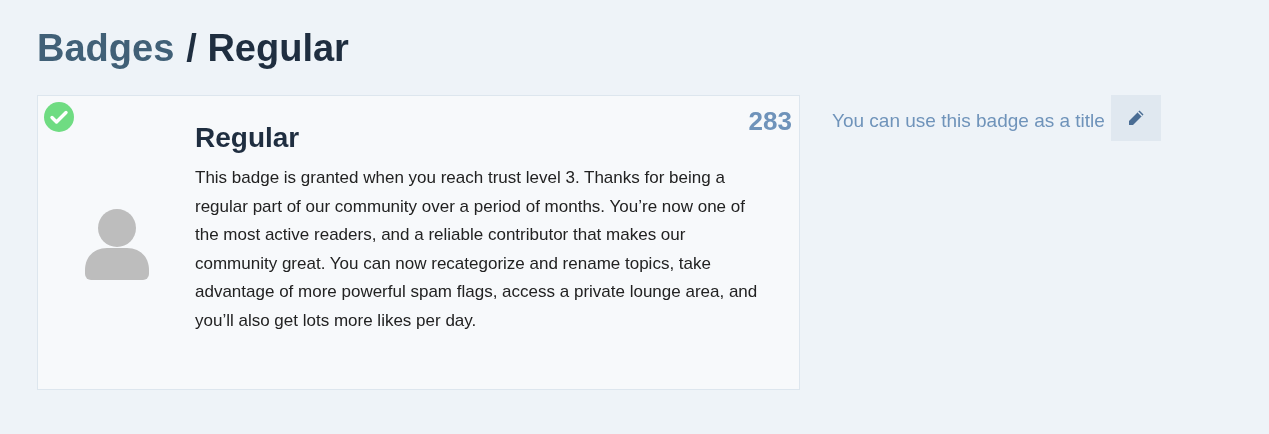 The width and height of the screenshot is (1269, 434). Describe the element at coordinates (267, 48) in the screenshot. I see `page-title: / Regular` at that location.